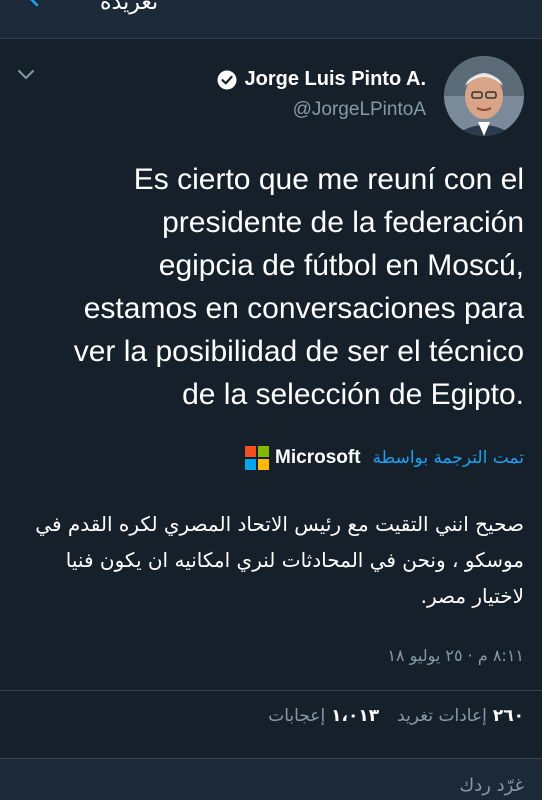 Image resolution: width=542 pixels, height=800 pixels. I want to click on verified-badge-icon, so click(226, 79).